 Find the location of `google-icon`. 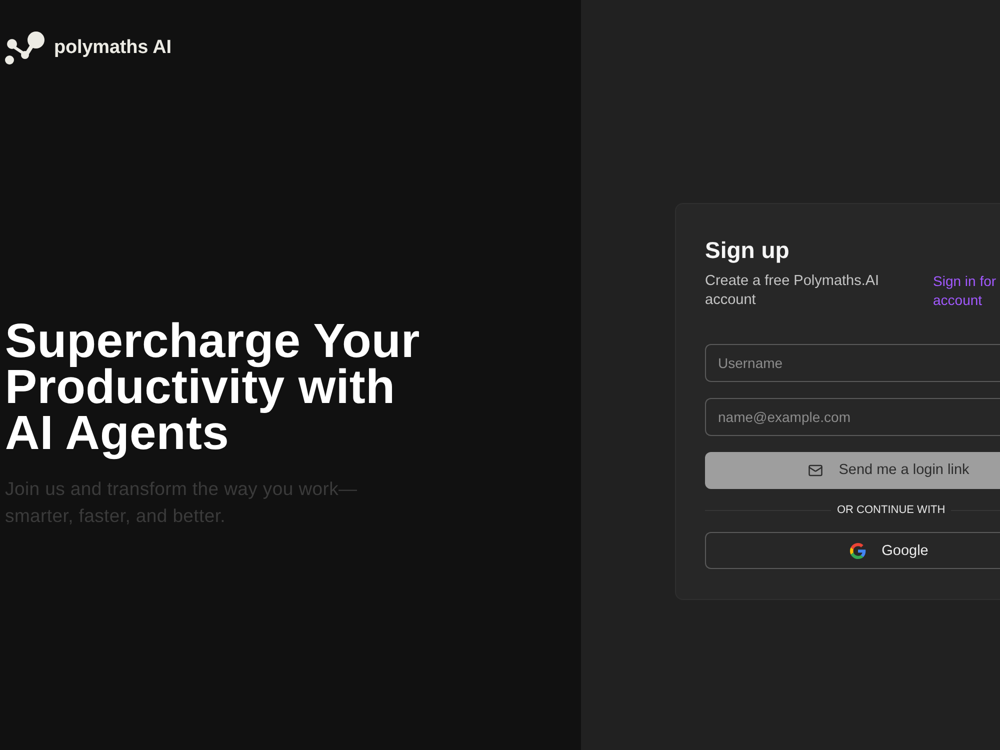

google-icon is located at coordinates (858, 550).